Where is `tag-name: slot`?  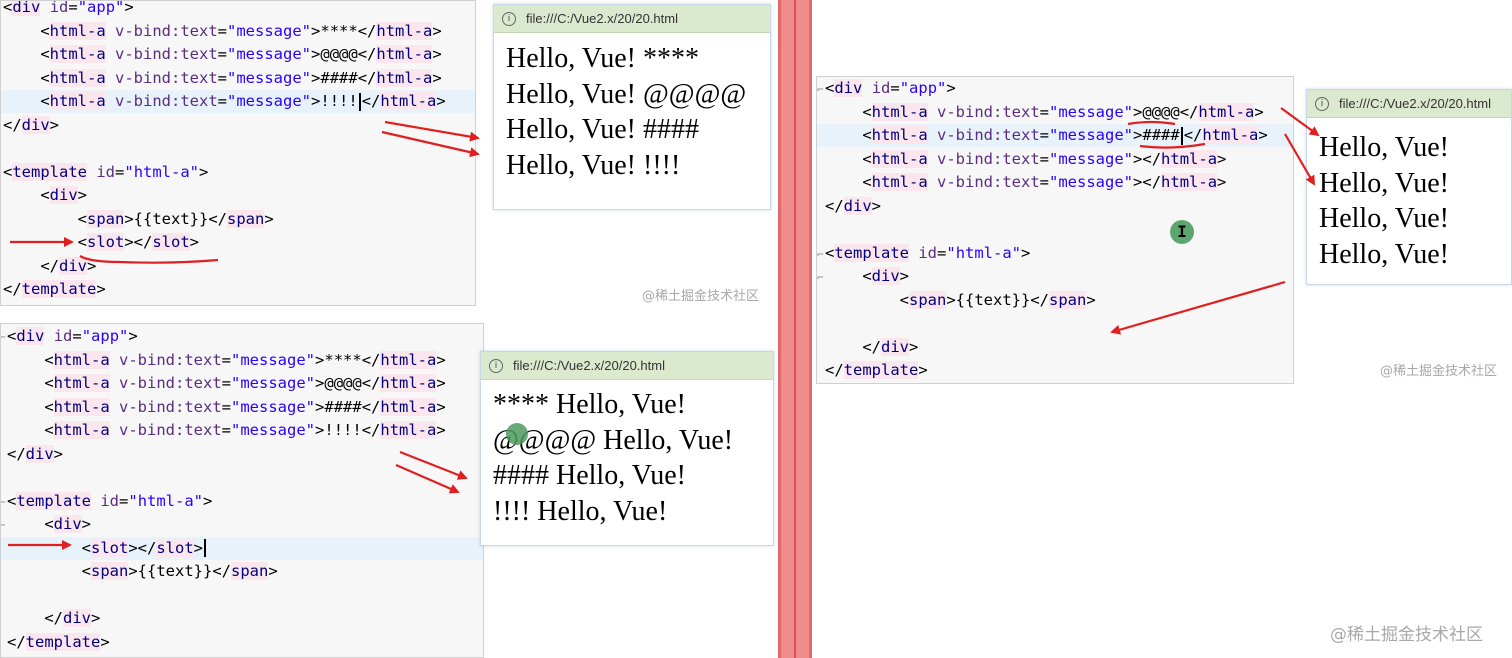
tag-name: slot is located at coordinates (110, 547).